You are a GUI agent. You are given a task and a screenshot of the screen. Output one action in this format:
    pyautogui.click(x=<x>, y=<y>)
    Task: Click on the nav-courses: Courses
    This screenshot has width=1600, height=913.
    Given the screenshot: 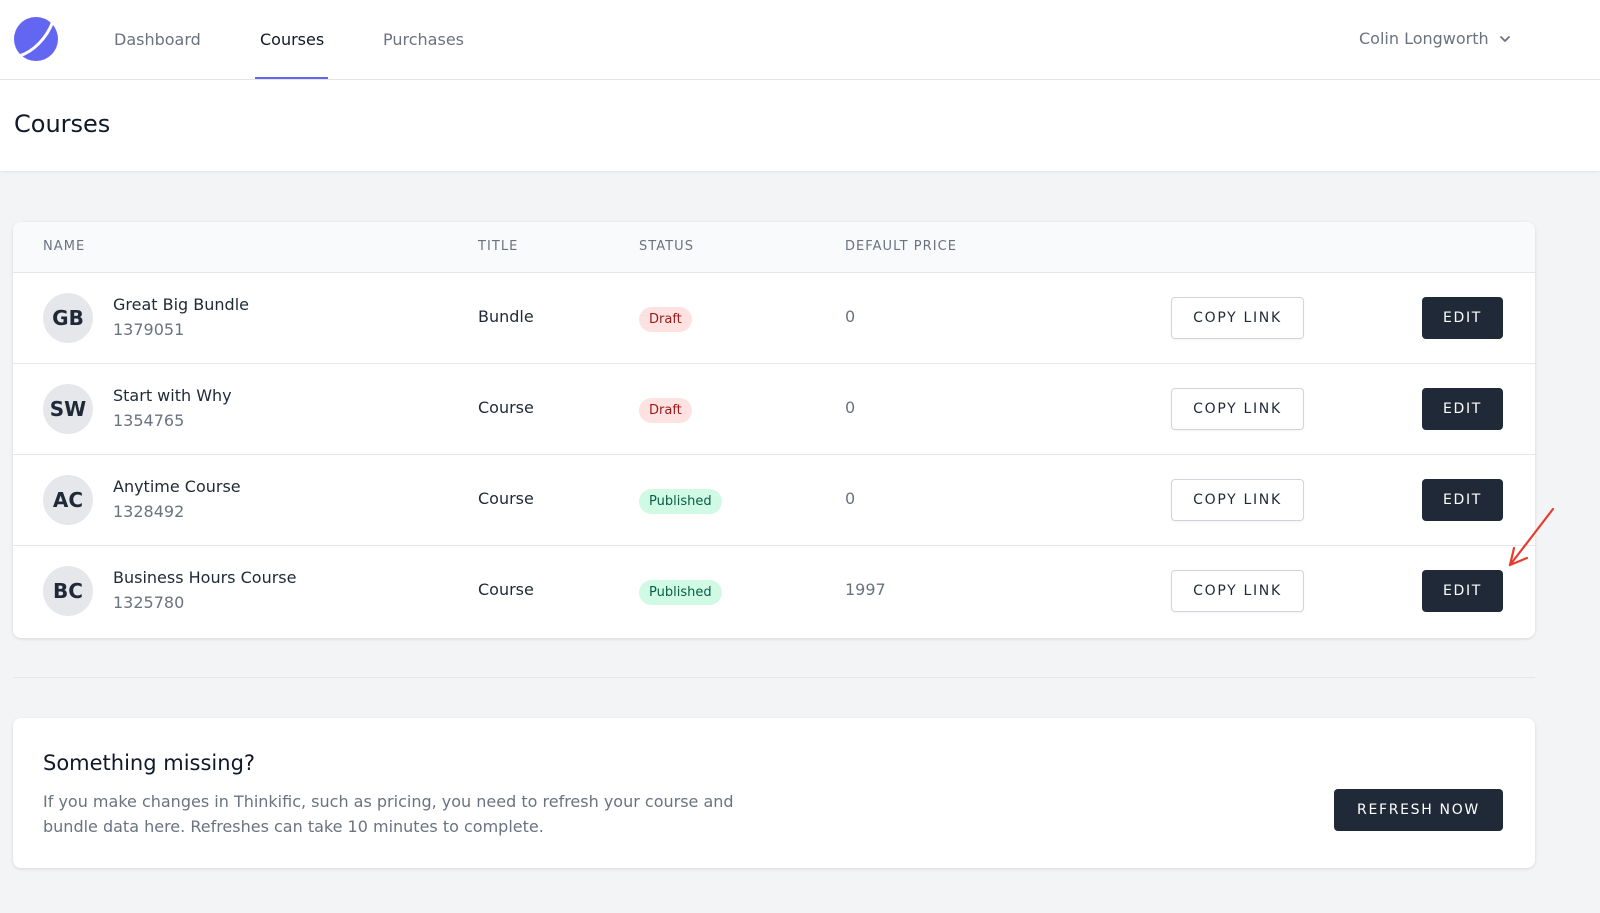 What is the action you would take?
    pyautogui.click(x=292, y=39)
    